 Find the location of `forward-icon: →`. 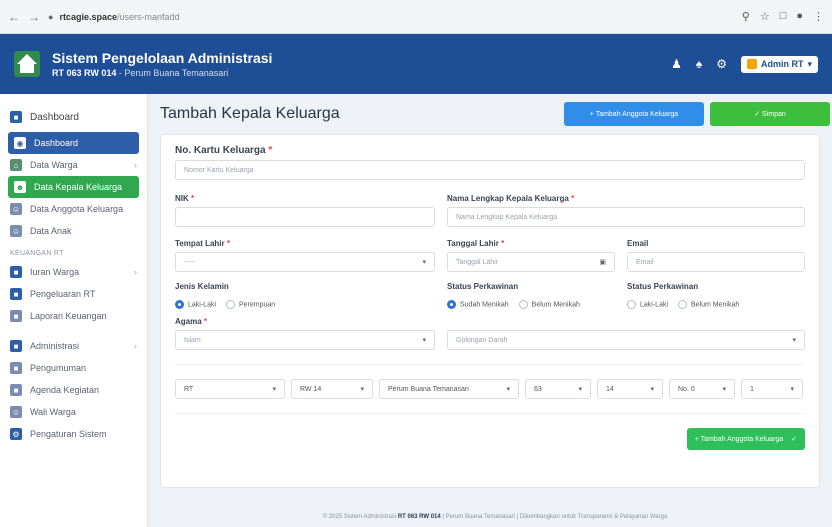

forward-icon: → is located at coordinates (34, 17).